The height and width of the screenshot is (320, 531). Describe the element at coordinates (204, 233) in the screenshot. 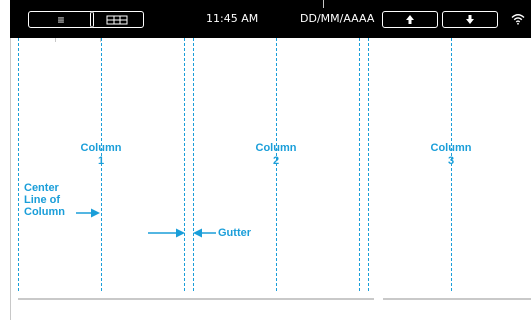

I see `gutter-right-arrow` at that location.